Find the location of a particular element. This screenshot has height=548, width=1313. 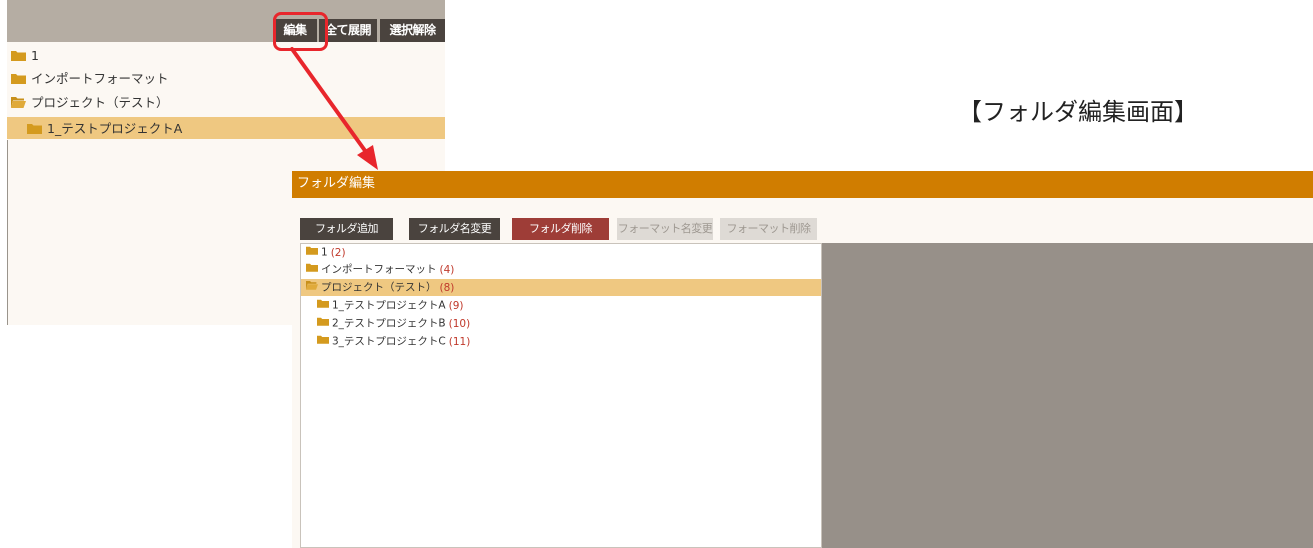

rename-format-button: フォーマット名変更 is located at coordinates (665, 229).